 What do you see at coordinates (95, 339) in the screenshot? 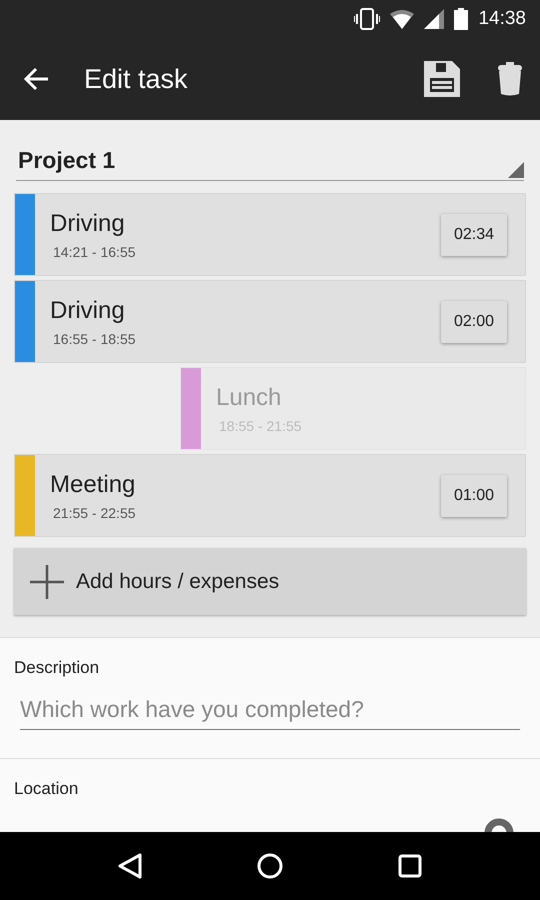
I see `entry-time-range: 16:55 - 18:55` at bounding box center [95, 339].